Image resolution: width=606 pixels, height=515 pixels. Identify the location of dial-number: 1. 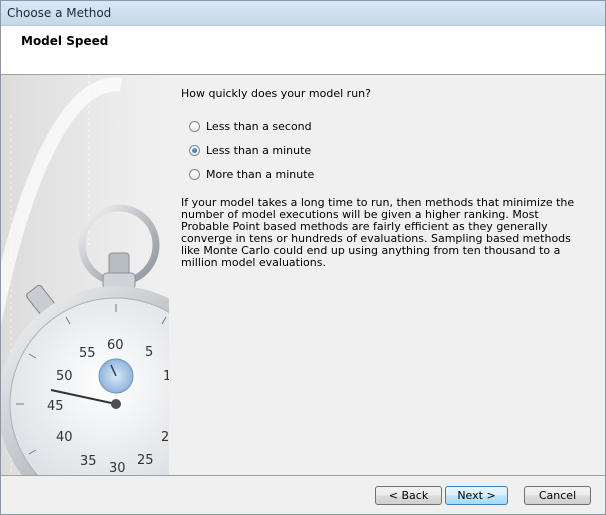
(166, 376).